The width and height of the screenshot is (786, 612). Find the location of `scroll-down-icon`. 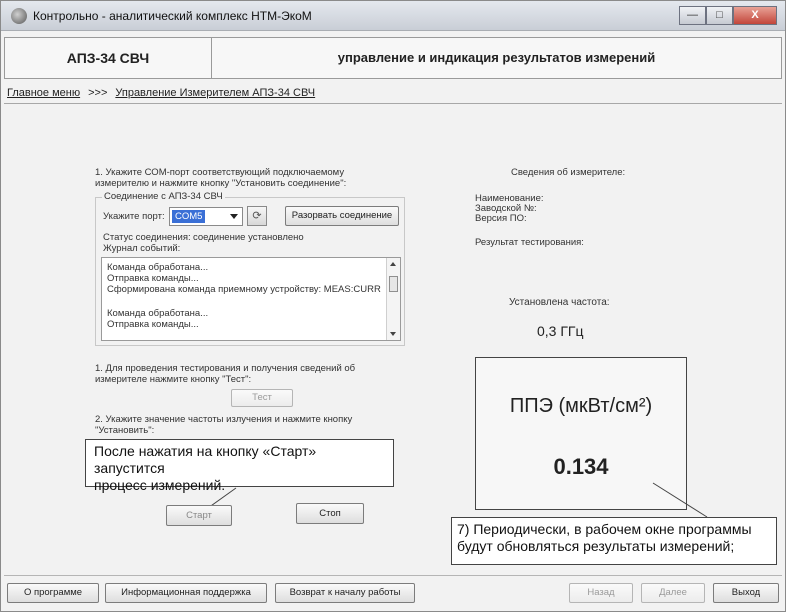

scroll-down-icon is located at coordinates (393, 334).